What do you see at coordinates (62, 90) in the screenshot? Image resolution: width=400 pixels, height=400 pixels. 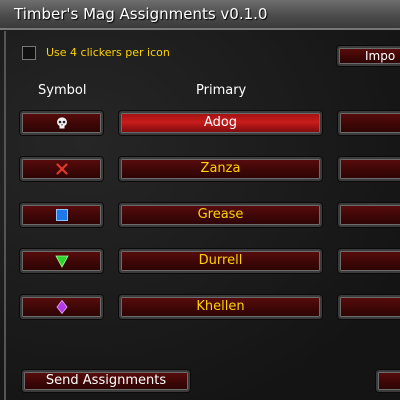 I see `column-header-symbol: Symbol` at bounding box center [62, 90].